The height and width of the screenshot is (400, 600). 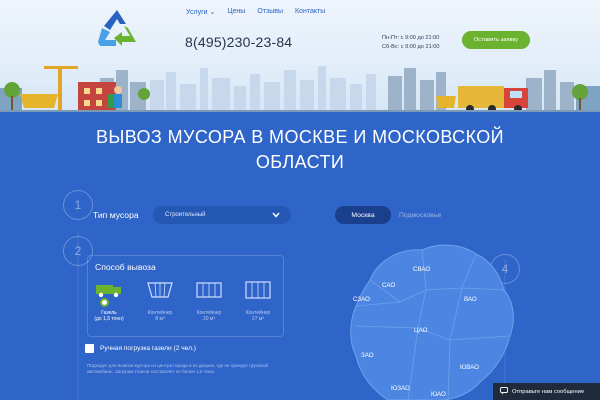 I want to click on transport-option-capacity: (до 1,5 тонн), so click(x=109, y=319).